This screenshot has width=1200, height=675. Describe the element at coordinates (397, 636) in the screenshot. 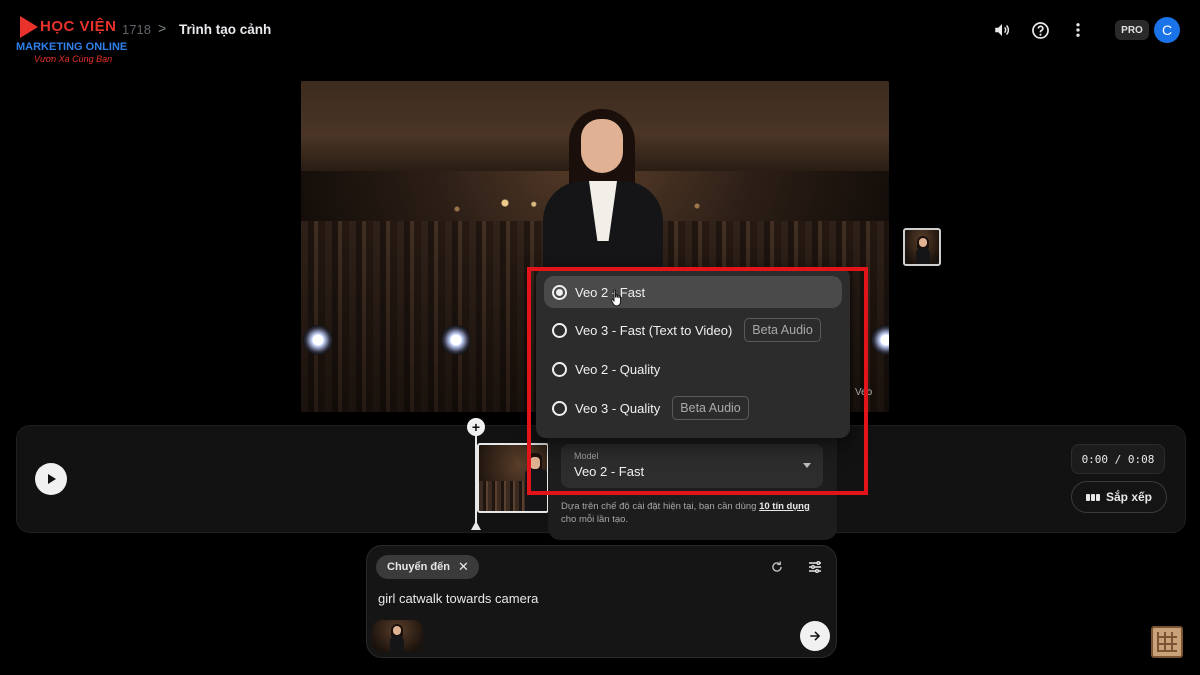

I see `prompt-image-thumbnail` at that location.